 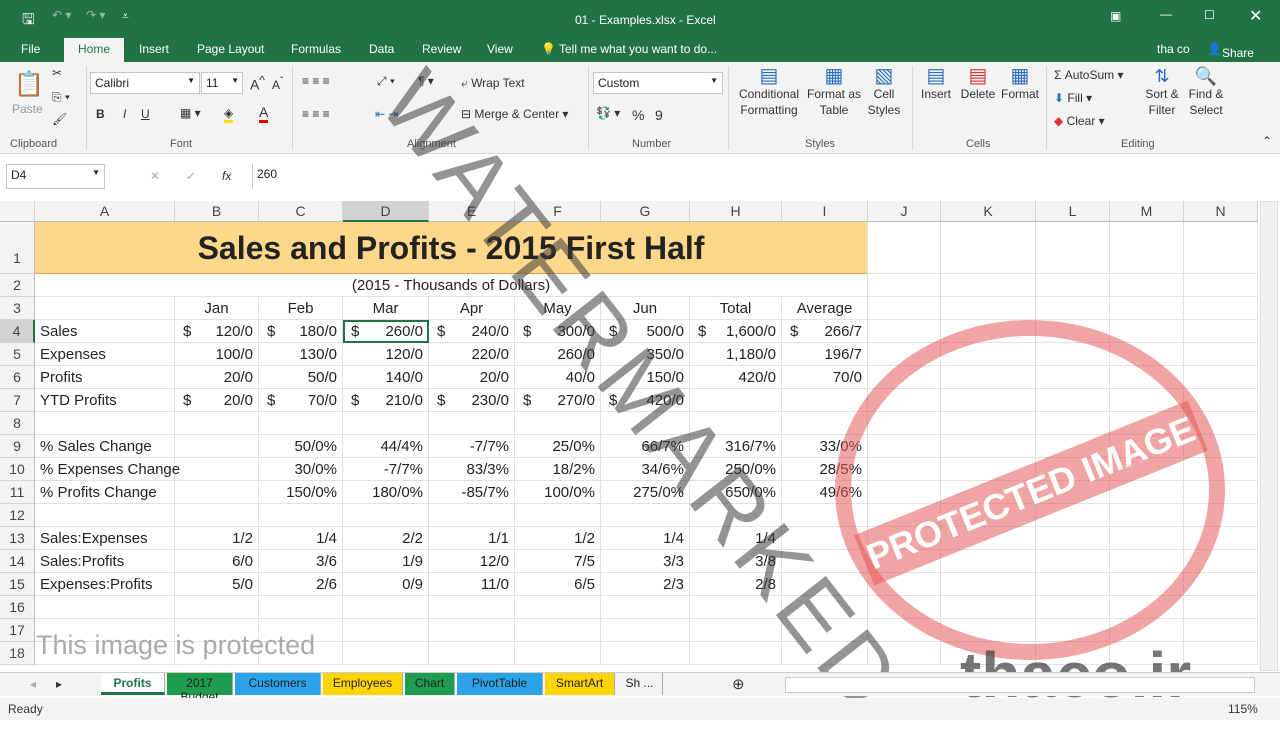 What do you see at coordinates (145, 114) in the screenshot?
I see `underline-button: U` at bounding box center [145, 114].